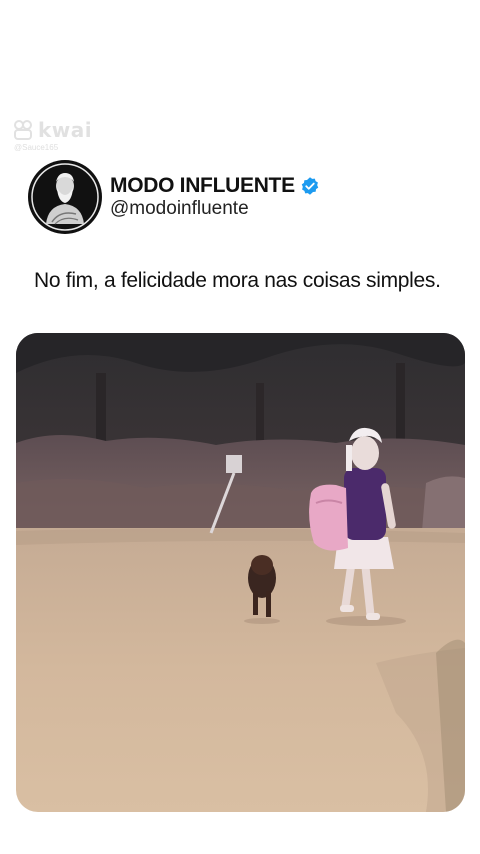 The width and height of the screenshot is (480, 854). I want to click on kwai-watermark: kwai @Sauce165, so click(52, 135).